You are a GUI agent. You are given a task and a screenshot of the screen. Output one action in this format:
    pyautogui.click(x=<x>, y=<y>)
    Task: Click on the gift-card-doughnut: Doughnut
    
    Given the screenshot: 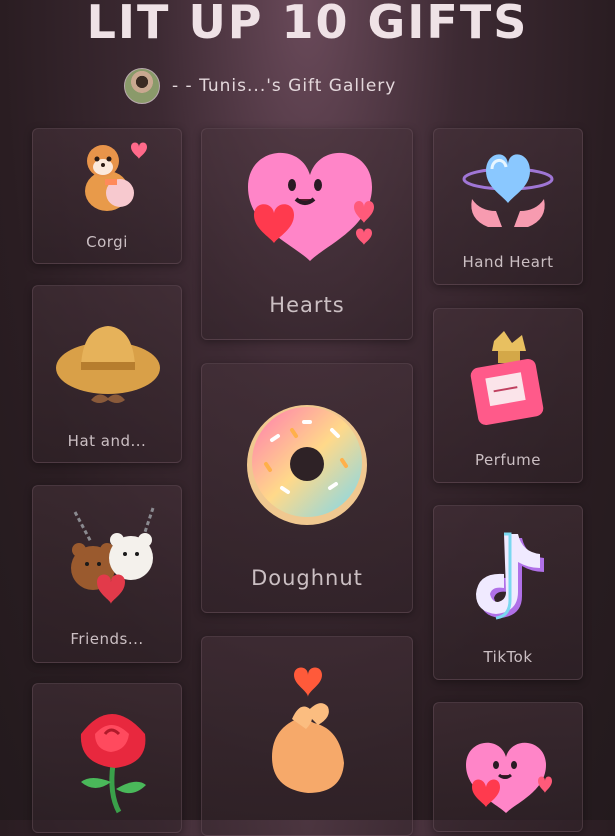 What is the action you would take?
    pyautogui.click(x=307, y=488)
    